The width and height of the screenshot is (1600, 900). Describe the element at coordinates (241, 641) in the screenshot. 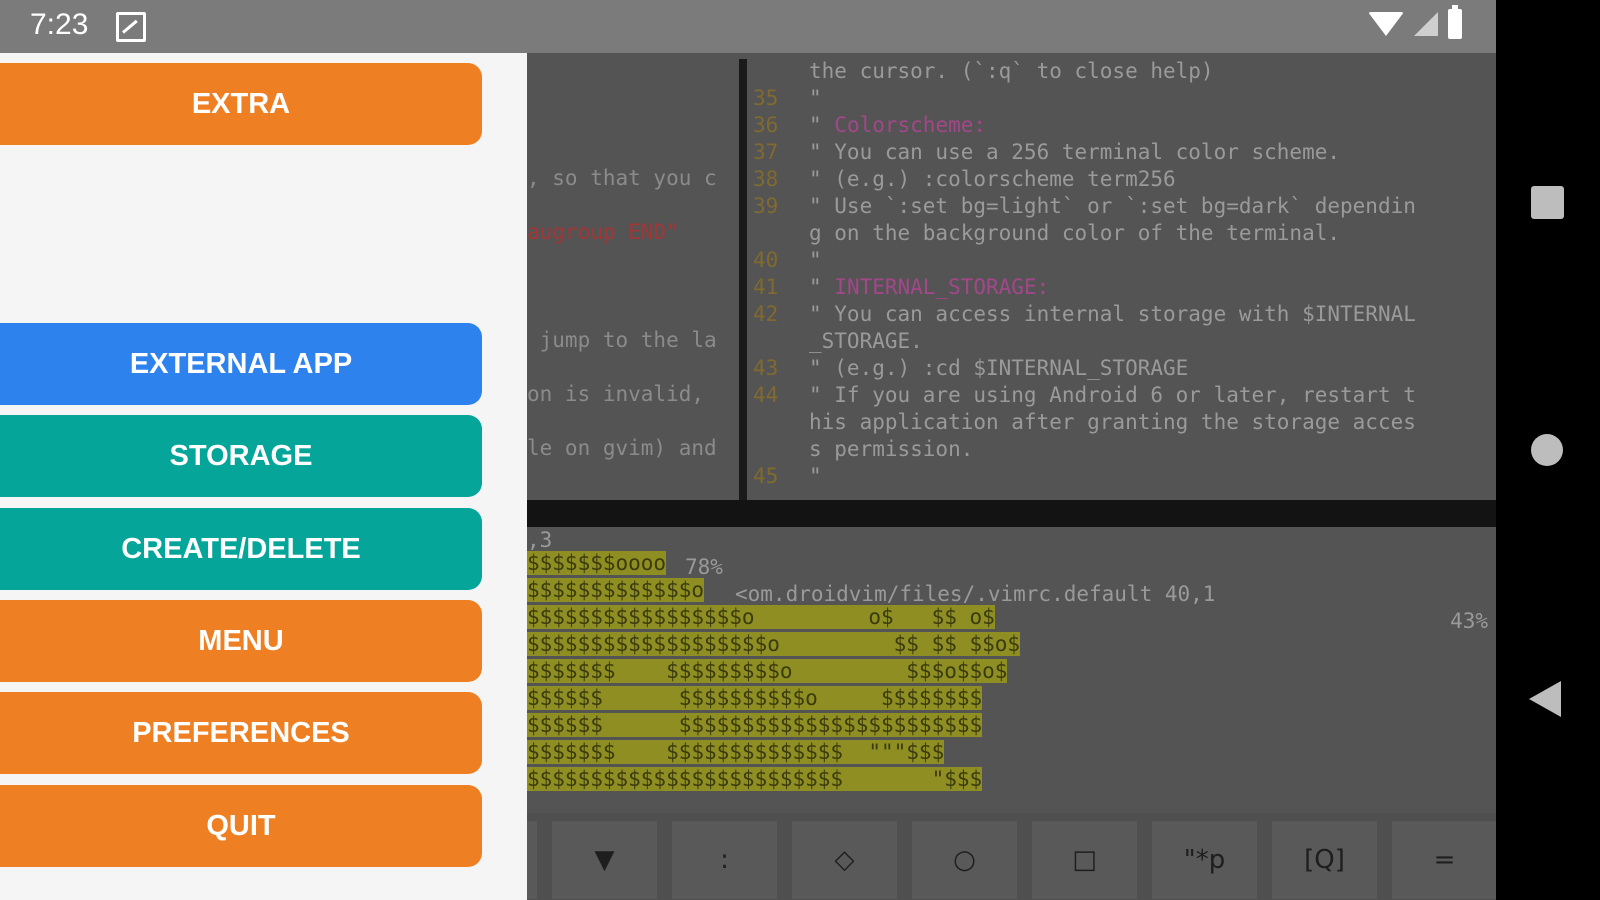

I see `menu-button: MENU` at that location.